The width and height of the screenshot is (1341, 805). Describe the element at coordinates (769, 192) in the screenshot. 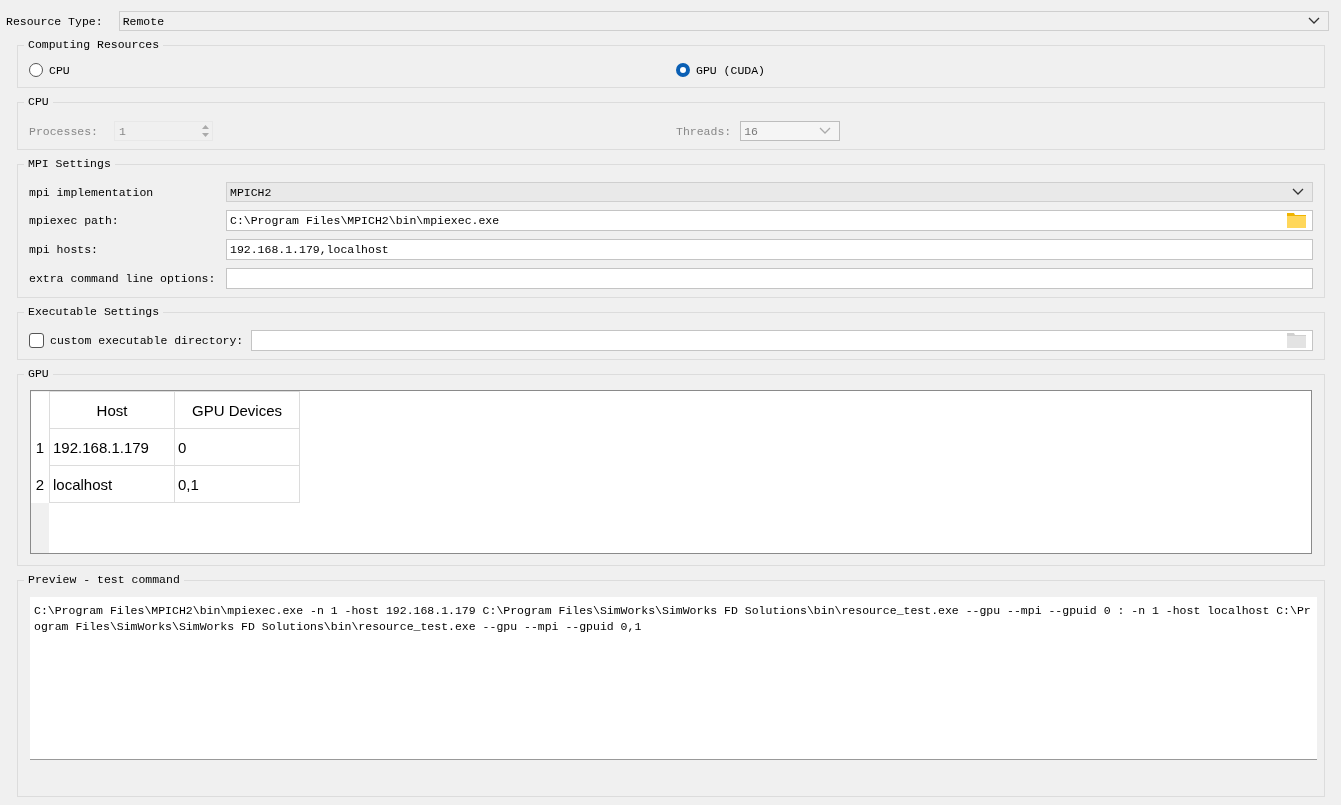

I see `mpi-implementation-dropdown: MPICH2` at that location.